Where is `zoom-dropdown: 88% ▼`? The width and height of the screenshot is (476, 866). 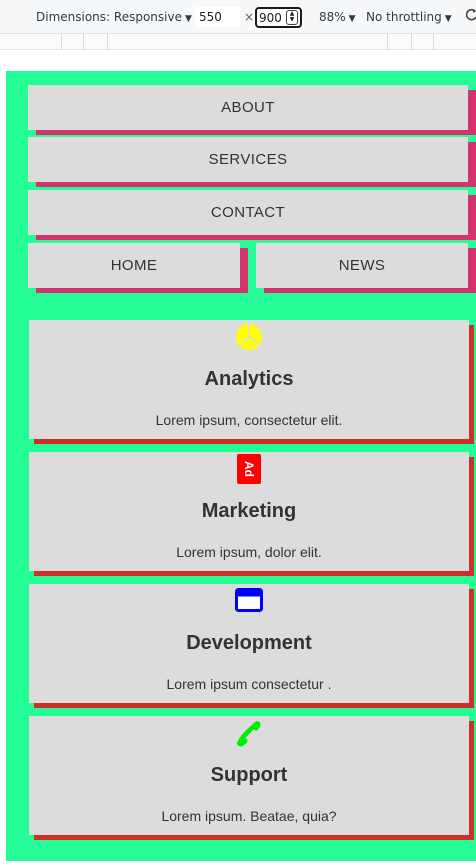 zoom-dropdown: 88% ▼ is located at coordinates (337, 17).